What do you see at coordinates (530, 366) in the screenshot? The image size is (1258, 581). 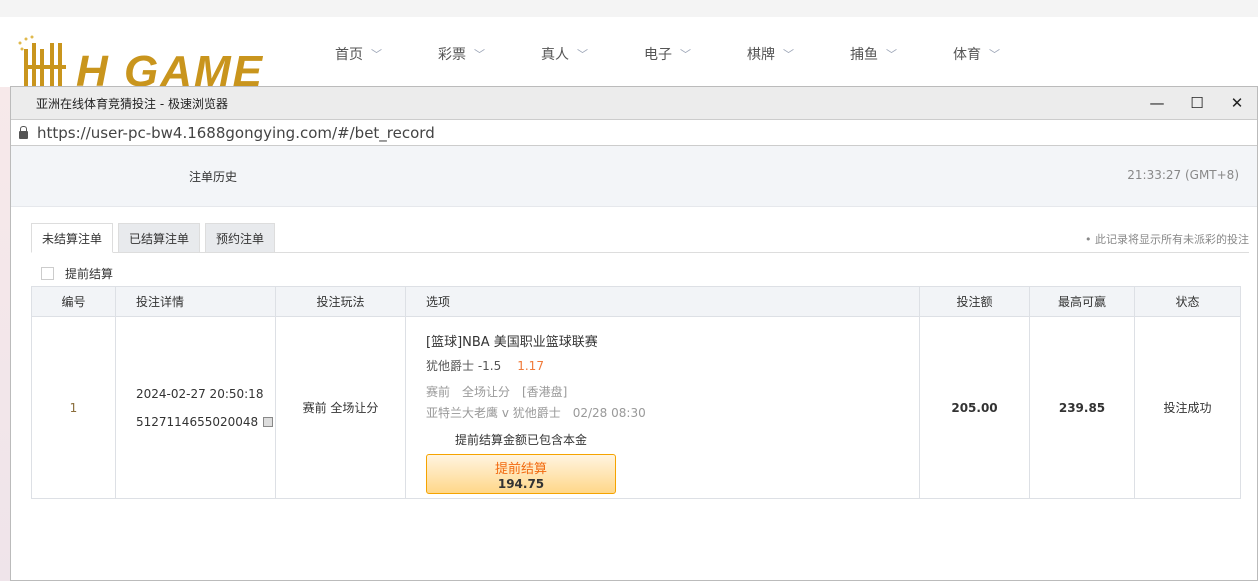 I see `odds: 1.17` at bounding box center [530, 366].